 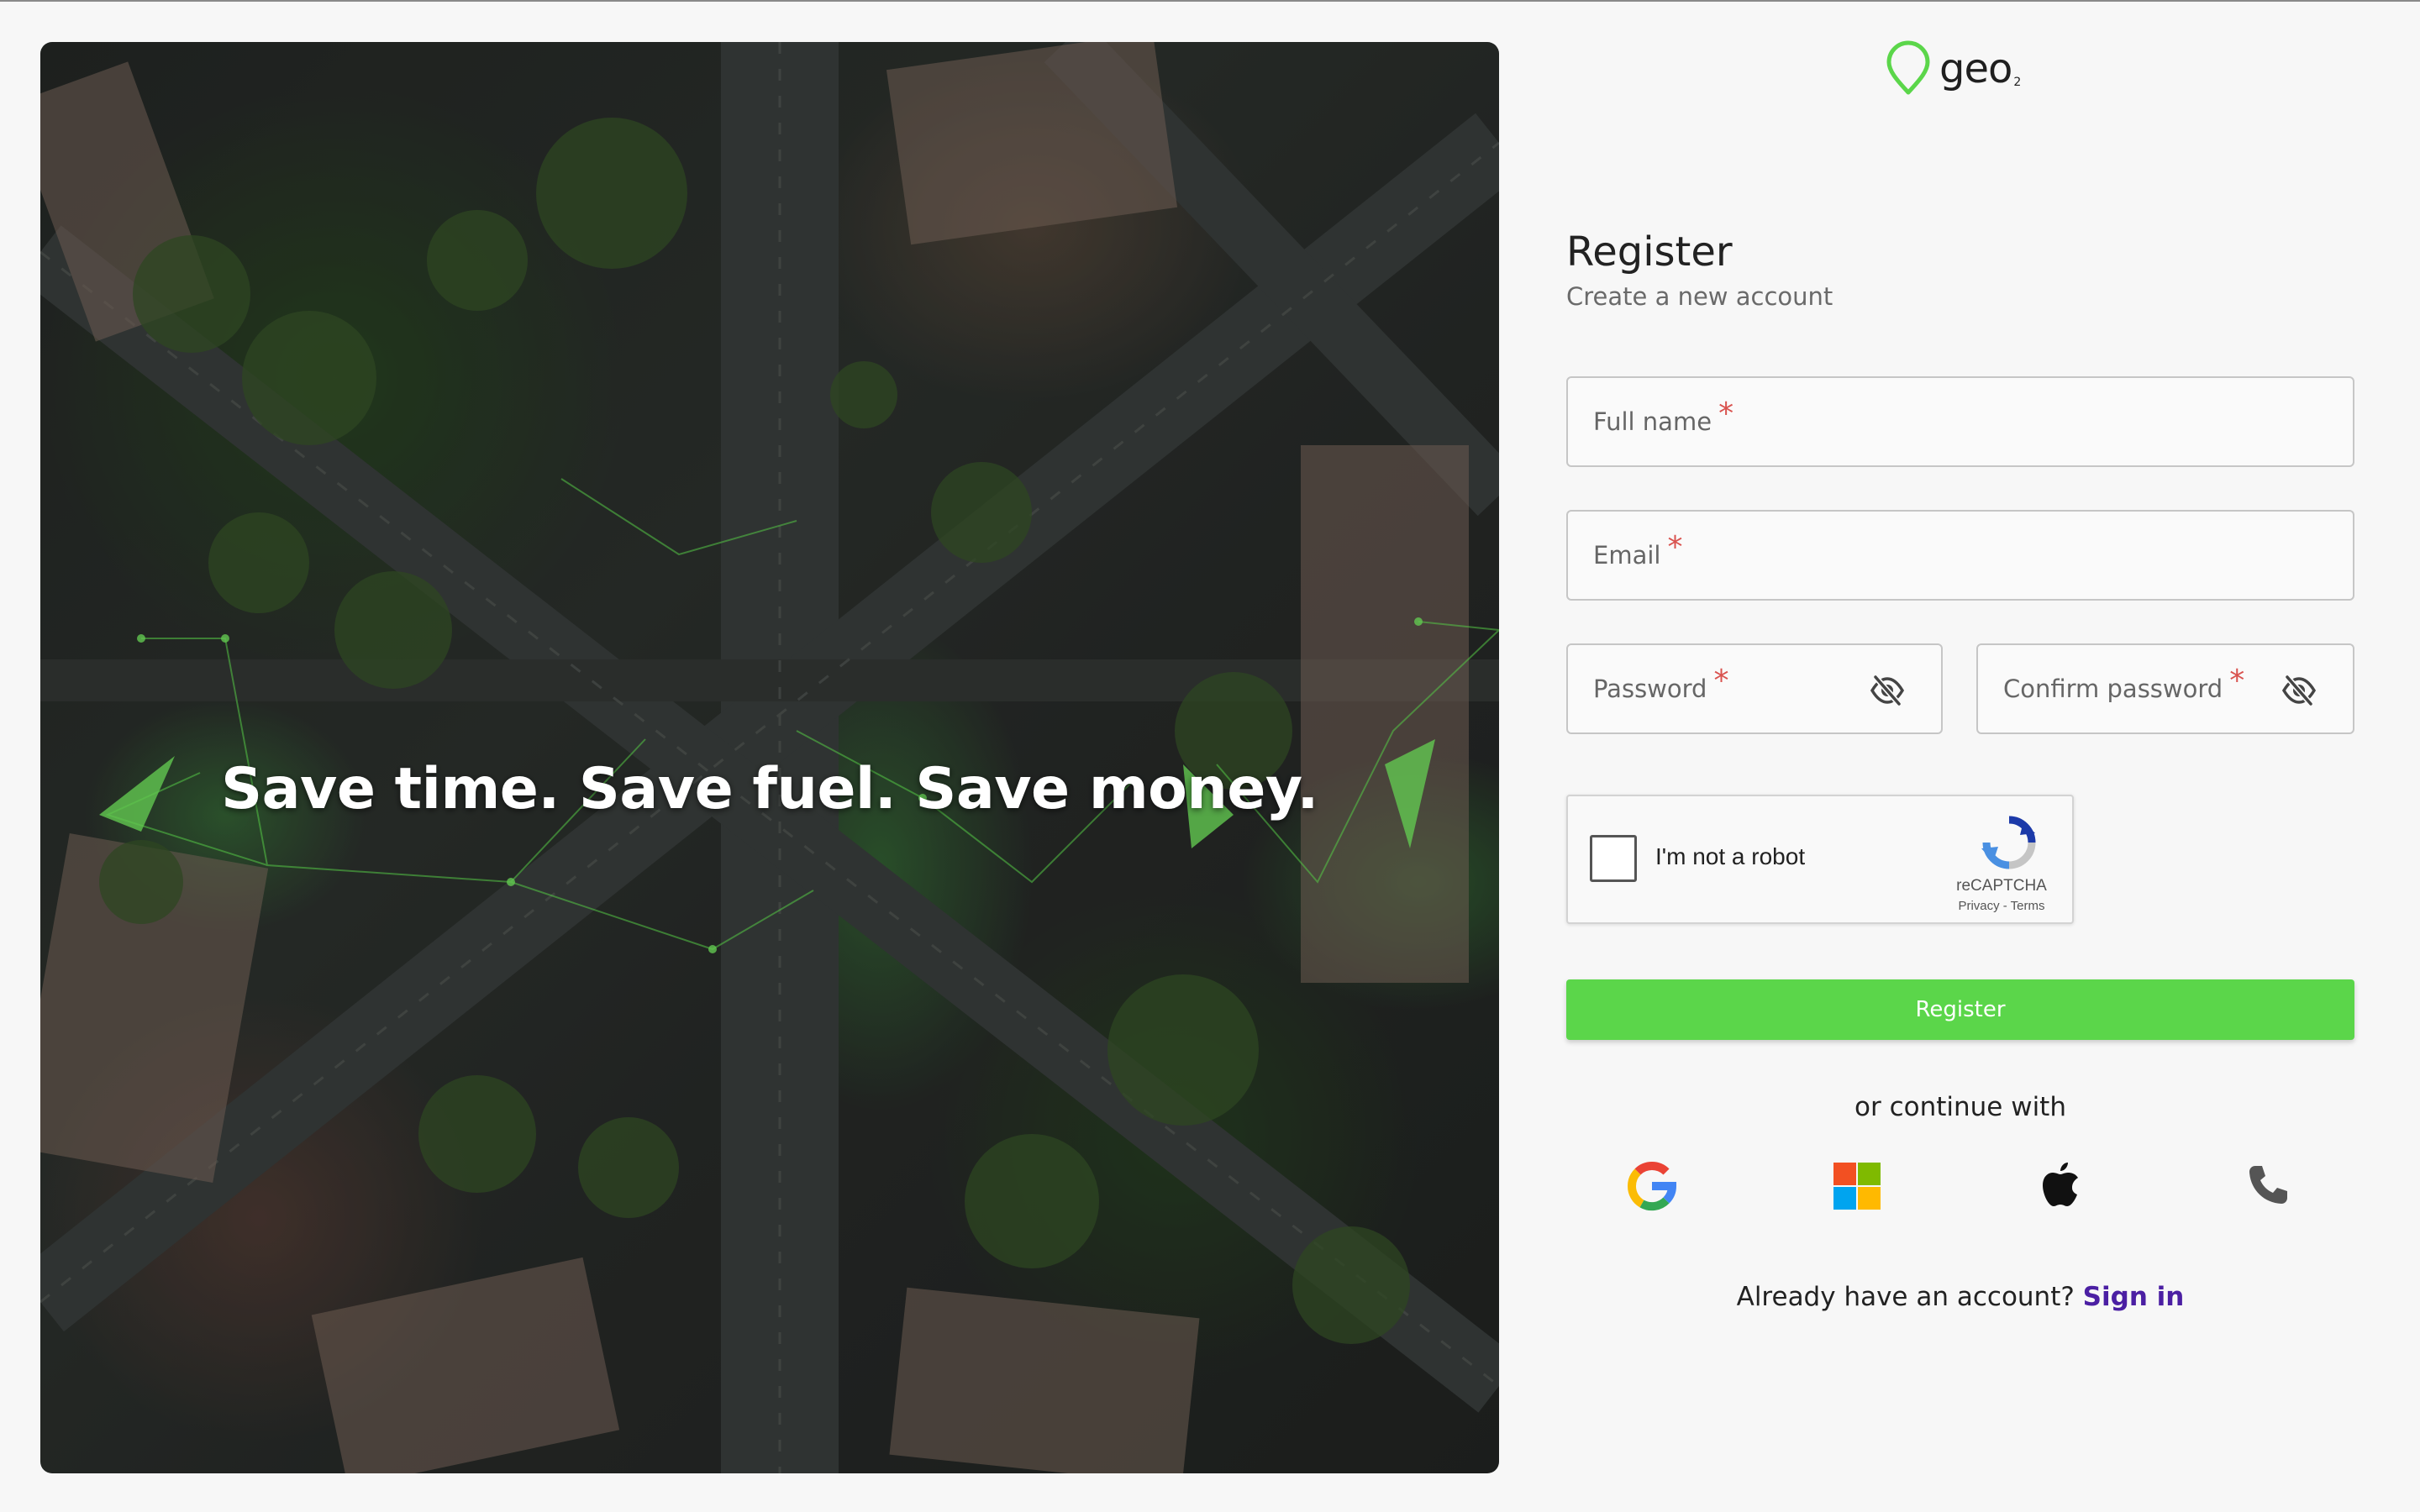 What do you see at coordinates (1614, 858) in the screenshot?
I see `recaptcha-checkbox` at bounding box center [1614, 858].